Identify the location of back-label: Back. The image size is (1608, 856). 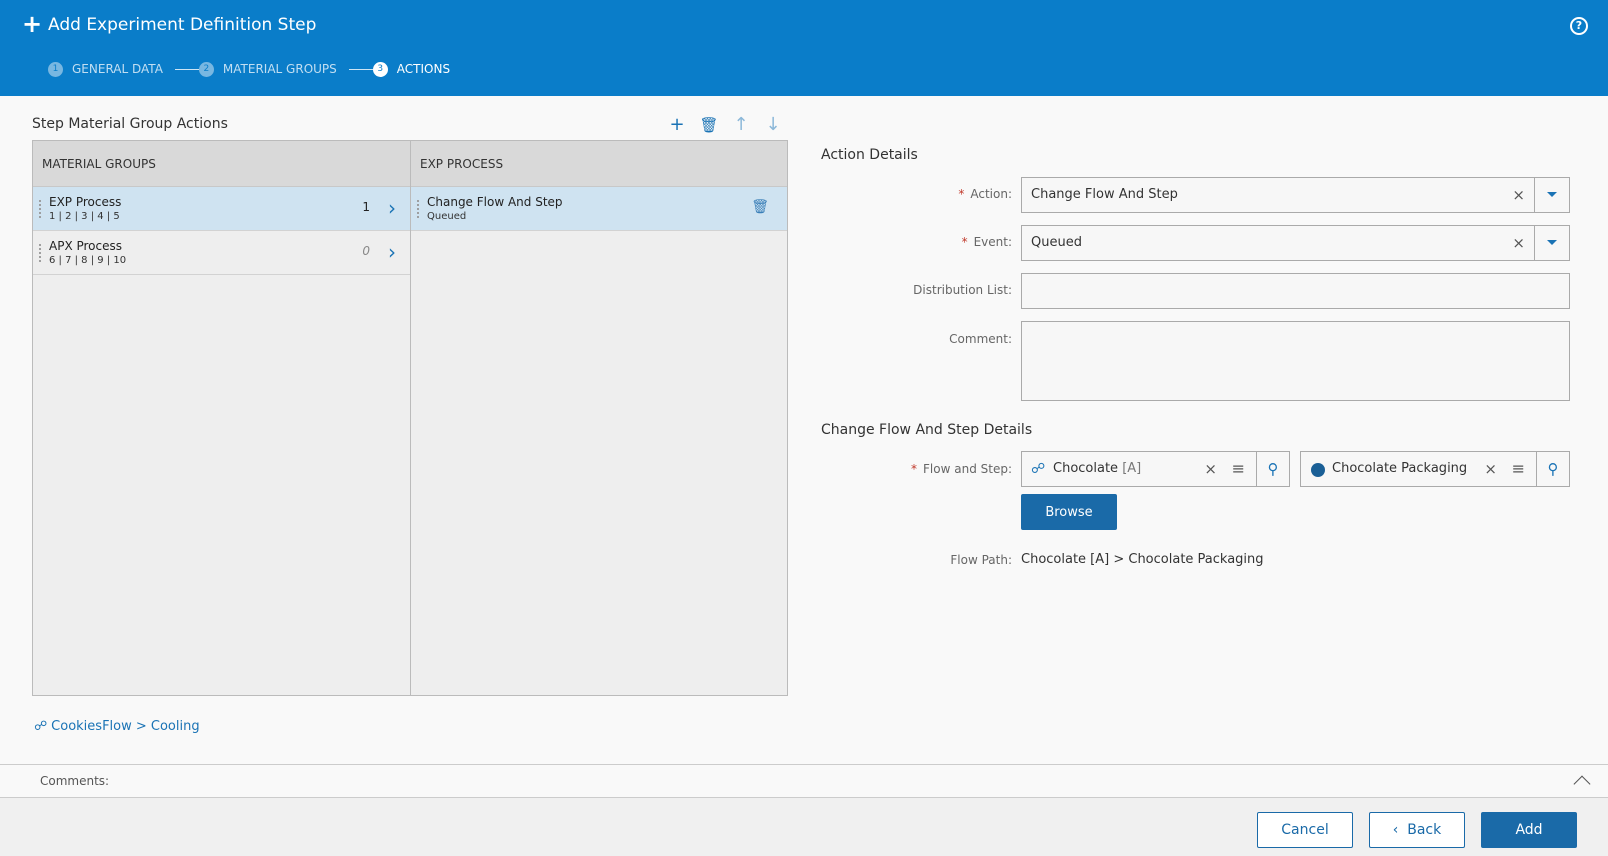
(1424, 830).